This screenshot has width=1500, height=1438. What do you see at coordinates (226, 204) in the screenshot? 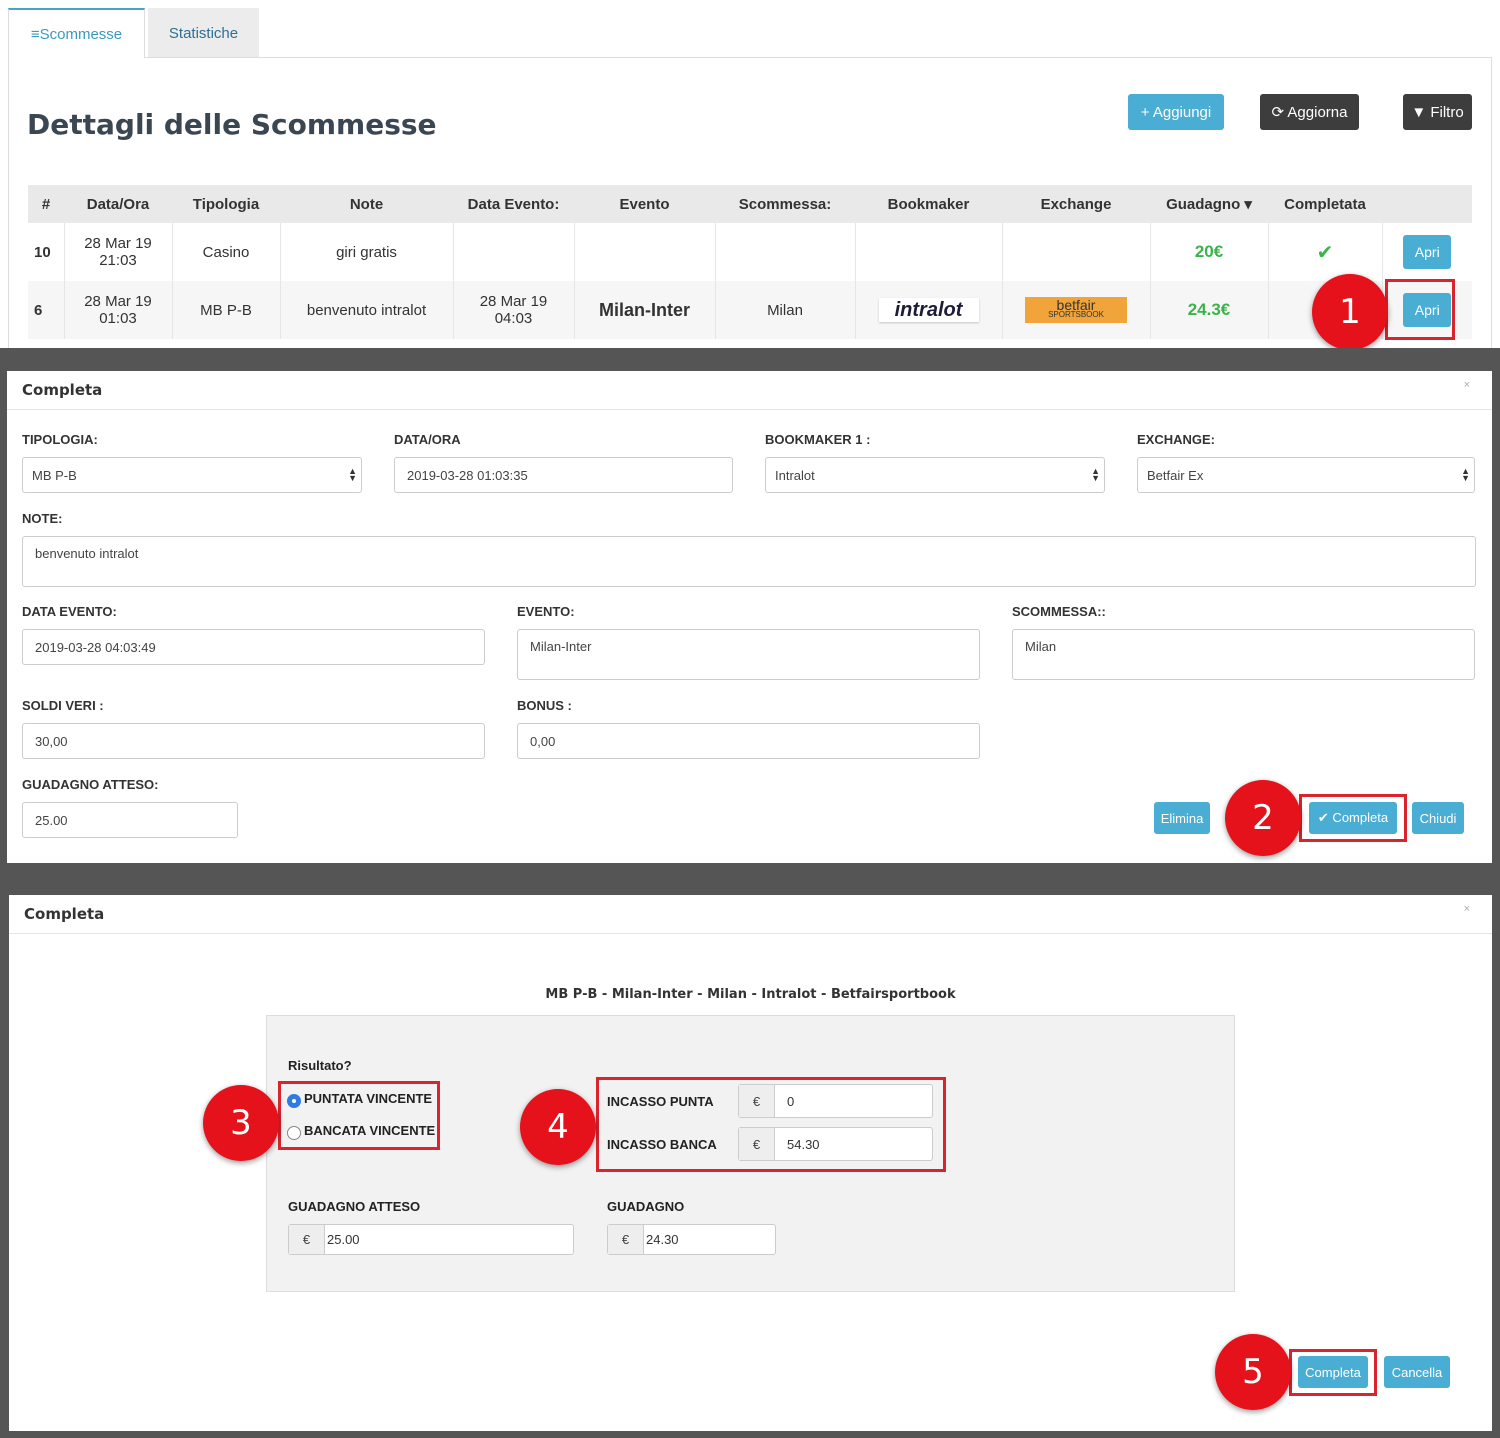
I see `col-tipologia: Tipologia` at bounding box center [226, 204].